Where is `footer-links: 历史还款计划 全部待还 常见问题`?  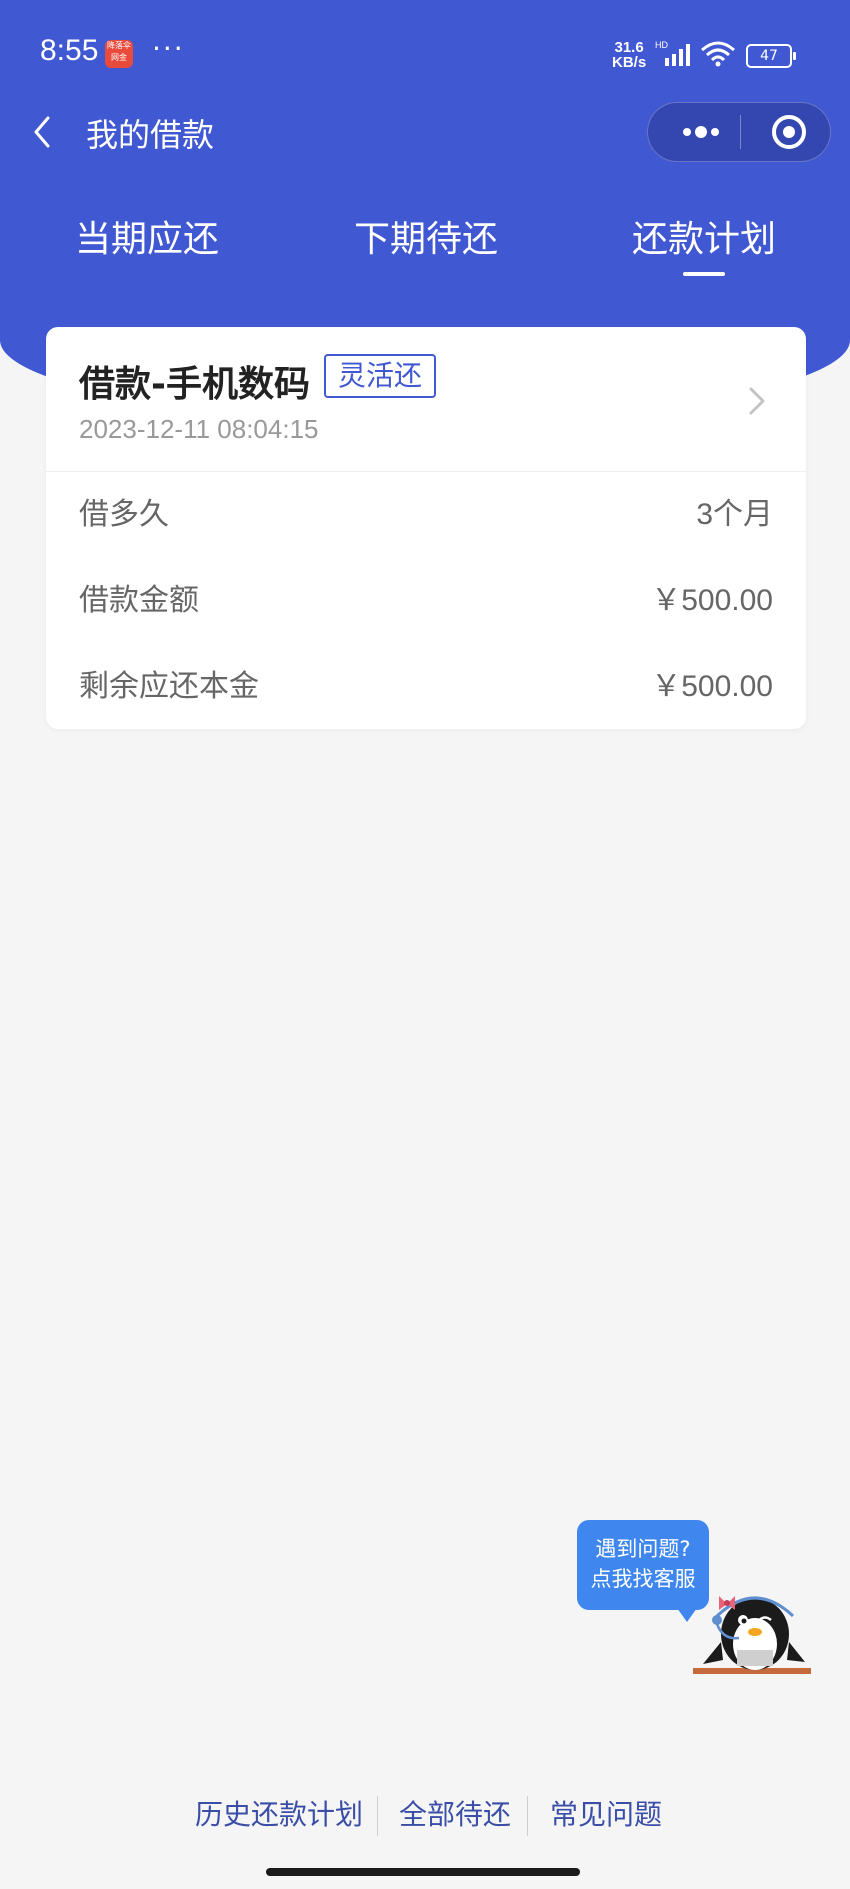 footer-links: 历史还款计划 全部待还 常见问题 is located at coordinates (425, 1815).